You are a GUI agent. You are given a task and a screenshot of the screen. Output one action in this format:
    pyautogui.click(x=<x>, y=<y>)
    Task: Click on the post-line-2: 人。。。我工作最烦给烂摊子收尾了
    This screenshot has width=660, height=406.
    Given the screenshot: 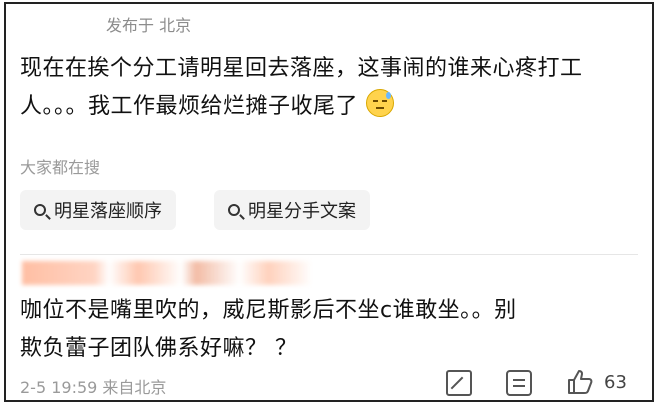 What is the action you would take?
    pyautogui.click(x=189, y=106)
    